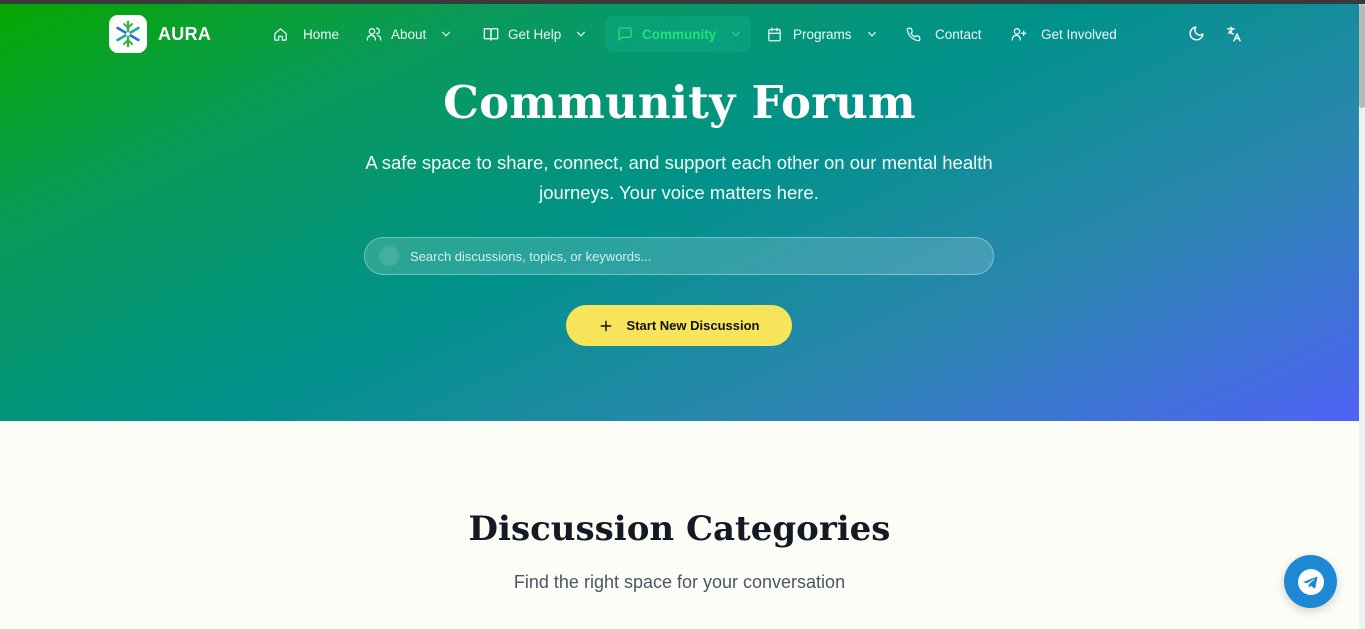 The image size is (1365, 629). Describe the element at coordinates (491, 34) in the screenshot. I see `book-open-icon` at that location.